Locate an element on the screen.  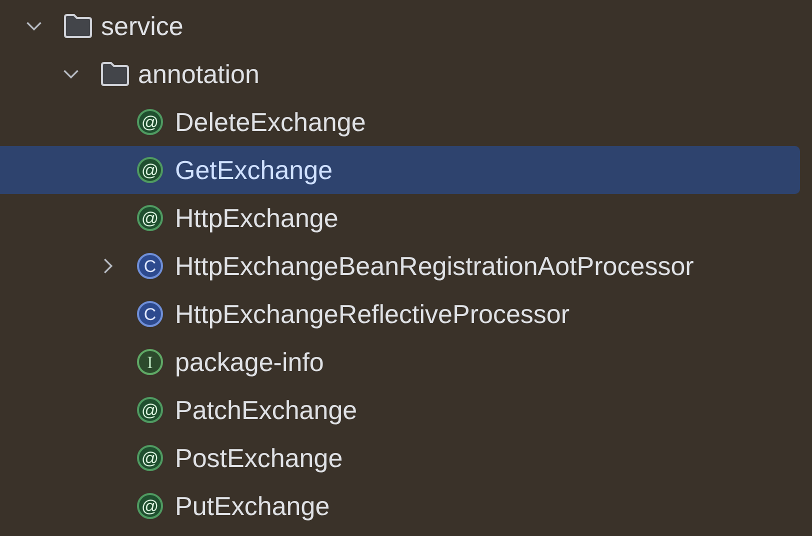
item-label: service is located at coordinates (142, 26).